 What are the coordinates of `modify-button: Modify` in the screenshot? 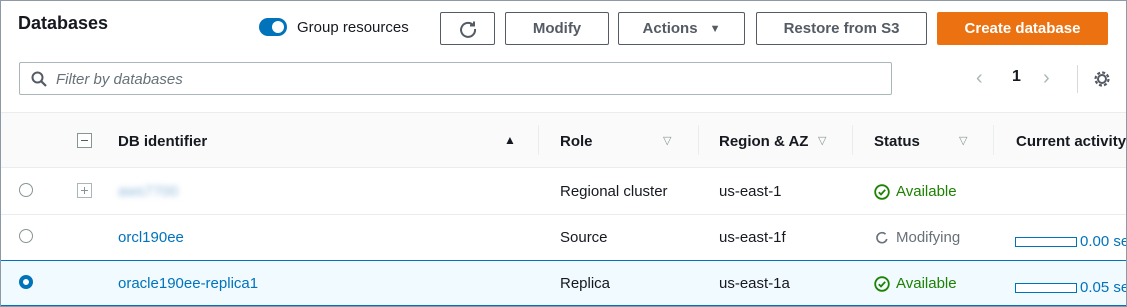 It's located at (557, 28).